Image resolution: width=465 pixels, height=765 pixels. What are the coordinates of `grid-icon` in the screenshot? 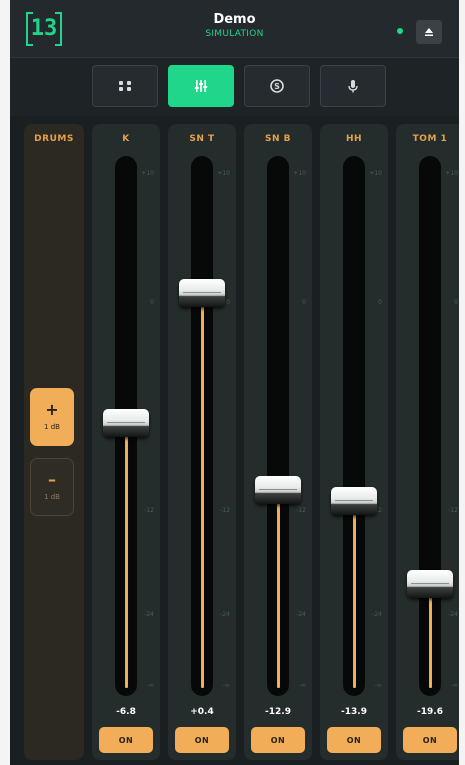 It's located at (125, 86).